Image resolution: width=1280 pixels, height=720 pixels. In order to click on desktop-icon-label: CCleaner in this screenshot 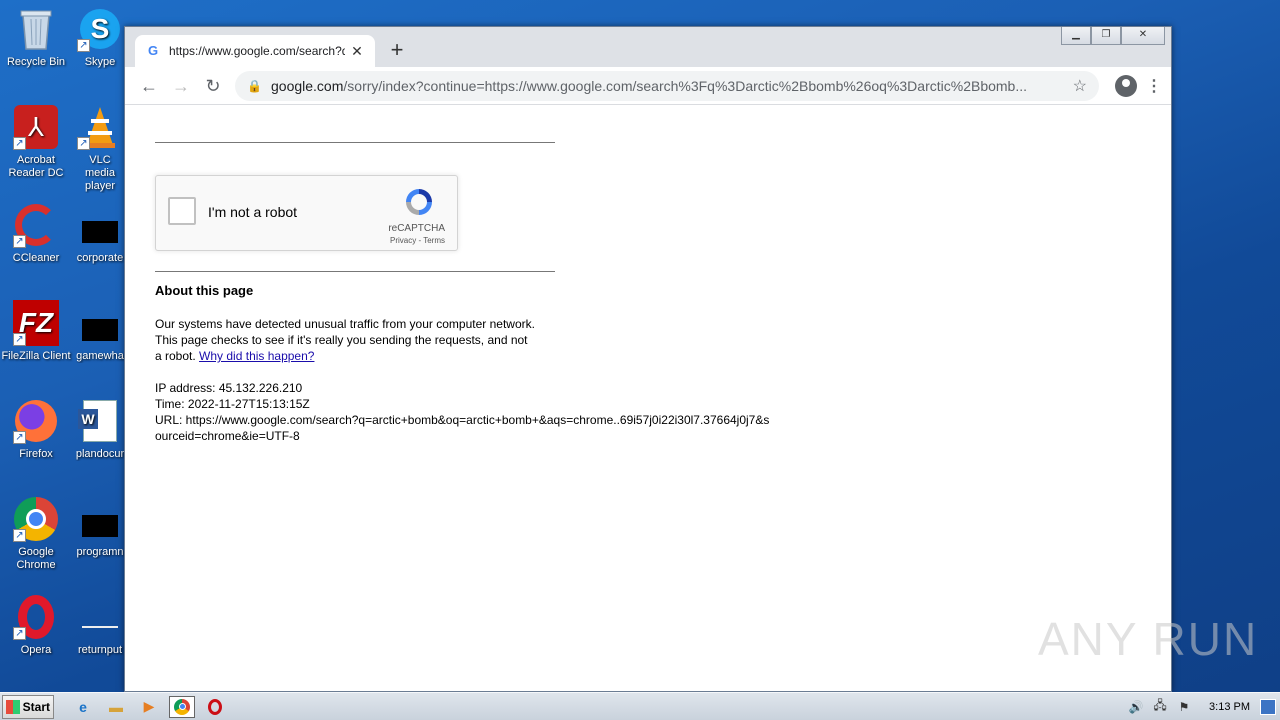, I will do `click(36, 258)`.